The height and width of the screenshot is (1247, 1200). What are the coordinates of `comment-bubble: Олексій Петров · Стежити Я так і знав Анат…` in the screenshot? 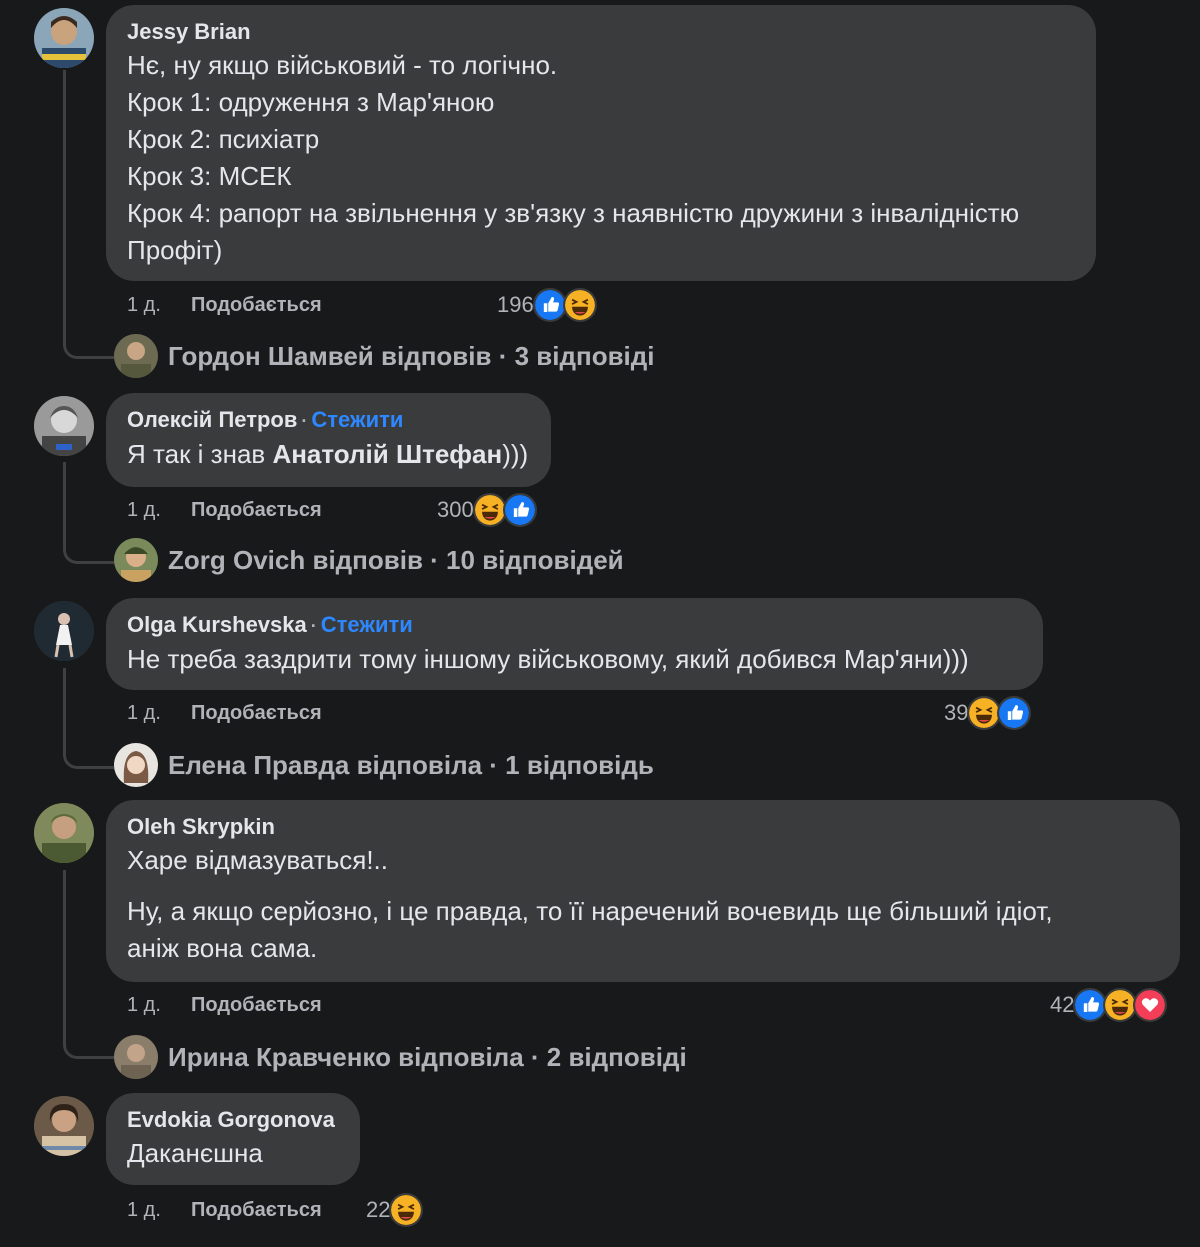 It's located at (328, 440).